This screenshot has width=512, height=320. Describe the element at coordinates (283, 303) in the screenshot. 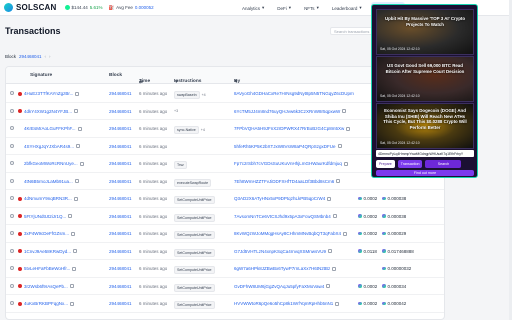

I see `signer-link: HVVWWtoR6pQe6o5hCp8k1WrfYqmRpHhb5nN1` at that location.